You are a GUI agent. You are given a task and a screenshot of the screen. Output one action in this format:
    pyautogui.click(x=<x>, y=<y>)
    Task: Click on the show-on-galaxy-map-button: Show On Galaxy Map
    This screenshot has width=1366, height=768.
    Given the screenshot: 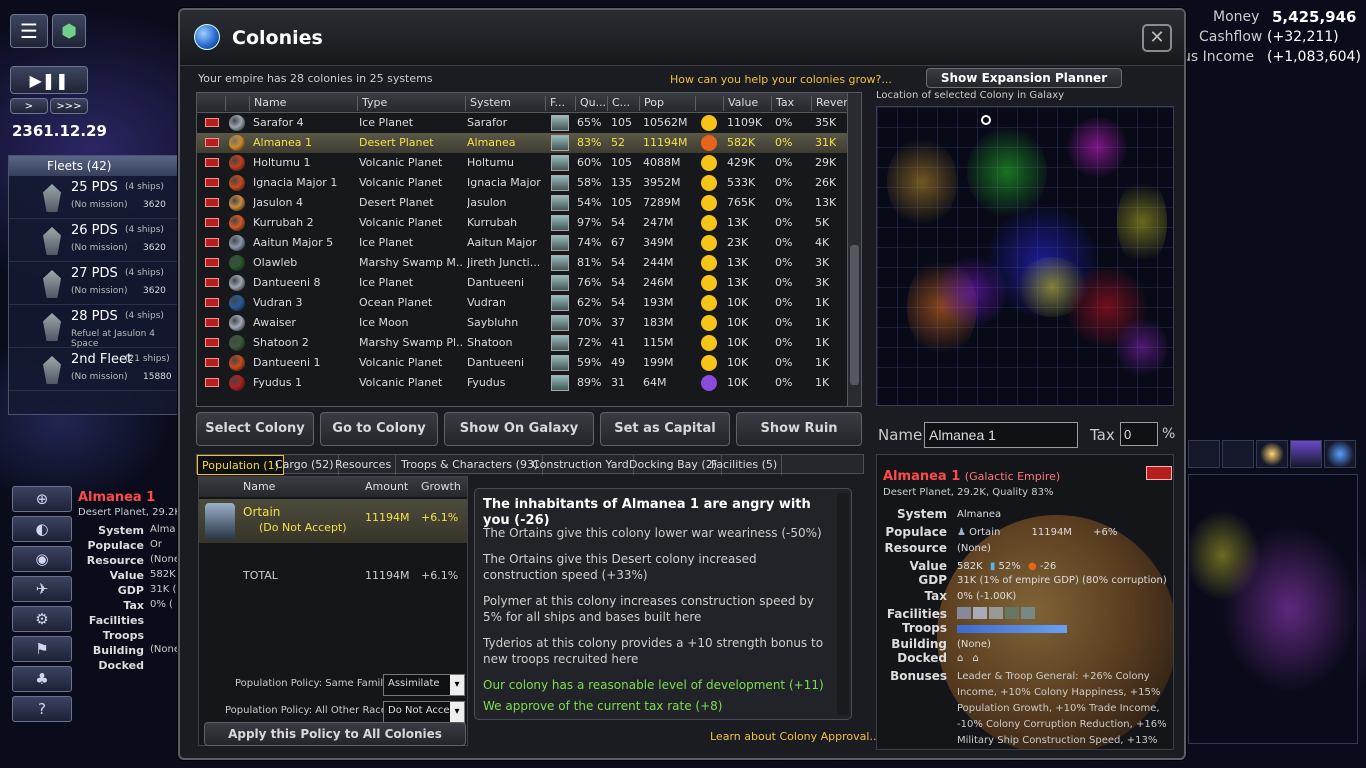 What is the action you would take?
    pyautogui.click(x=519, y=440)
    